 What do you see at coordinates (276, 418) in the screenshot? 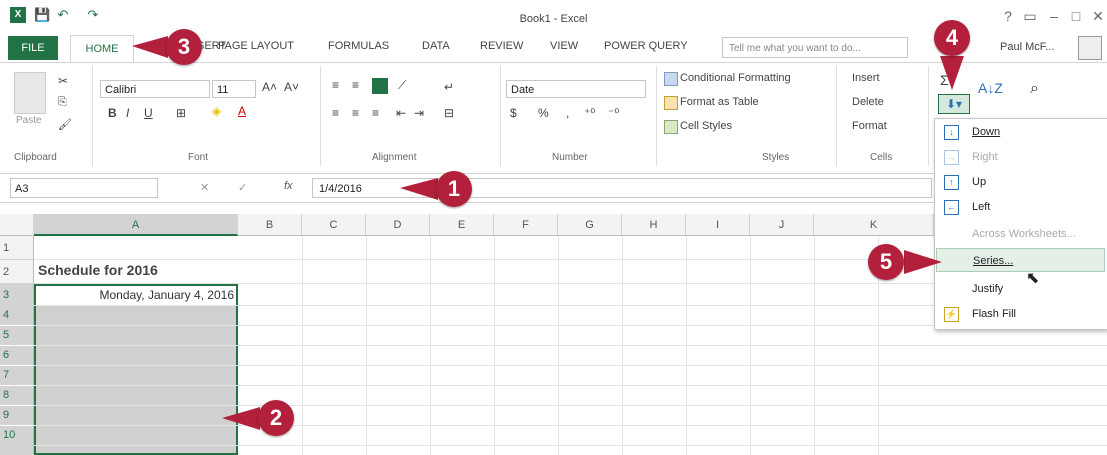
I see `callout-2: 2` at bounding box center [276, 418].